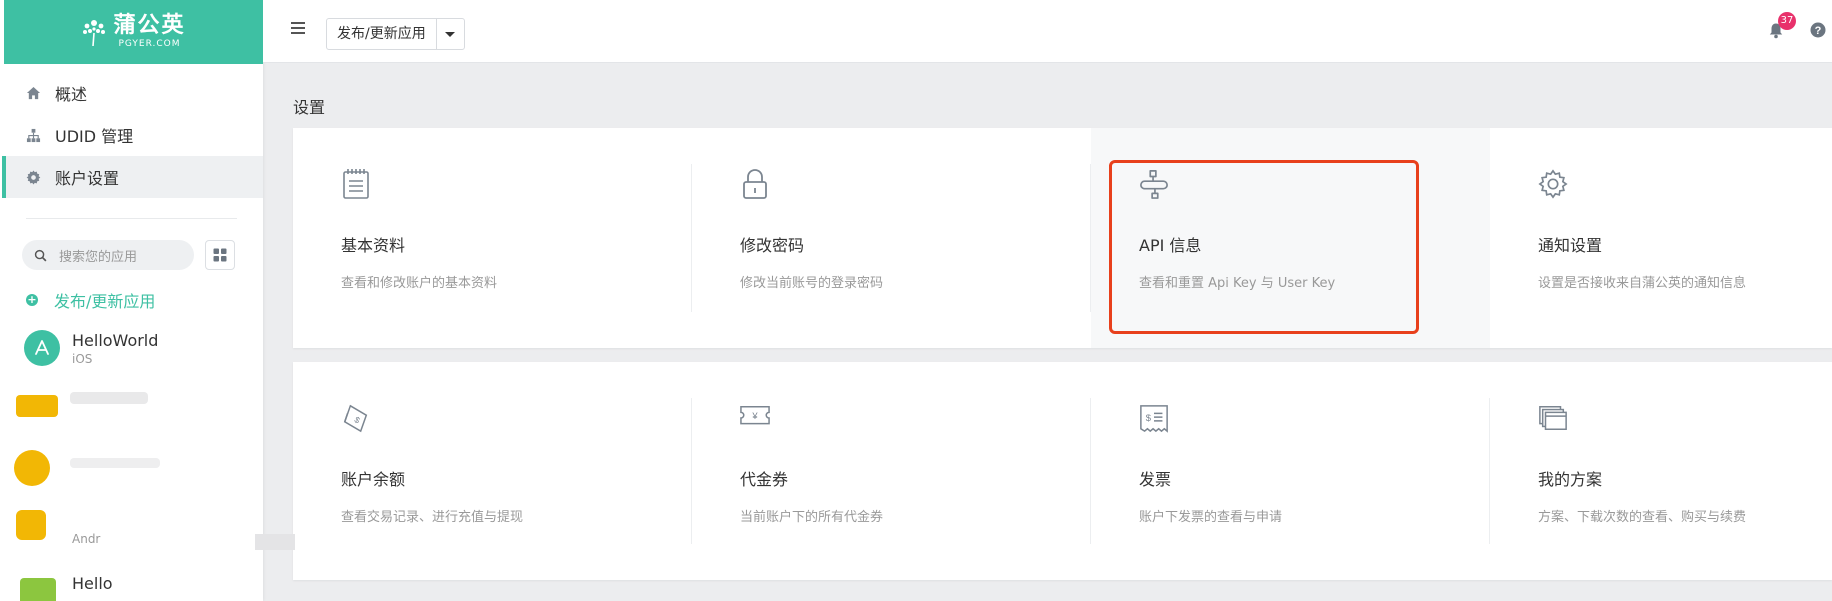 The height and width of the screenshot is (601, 1832). I want to click on api-plug-icon, so click(1154, 184).